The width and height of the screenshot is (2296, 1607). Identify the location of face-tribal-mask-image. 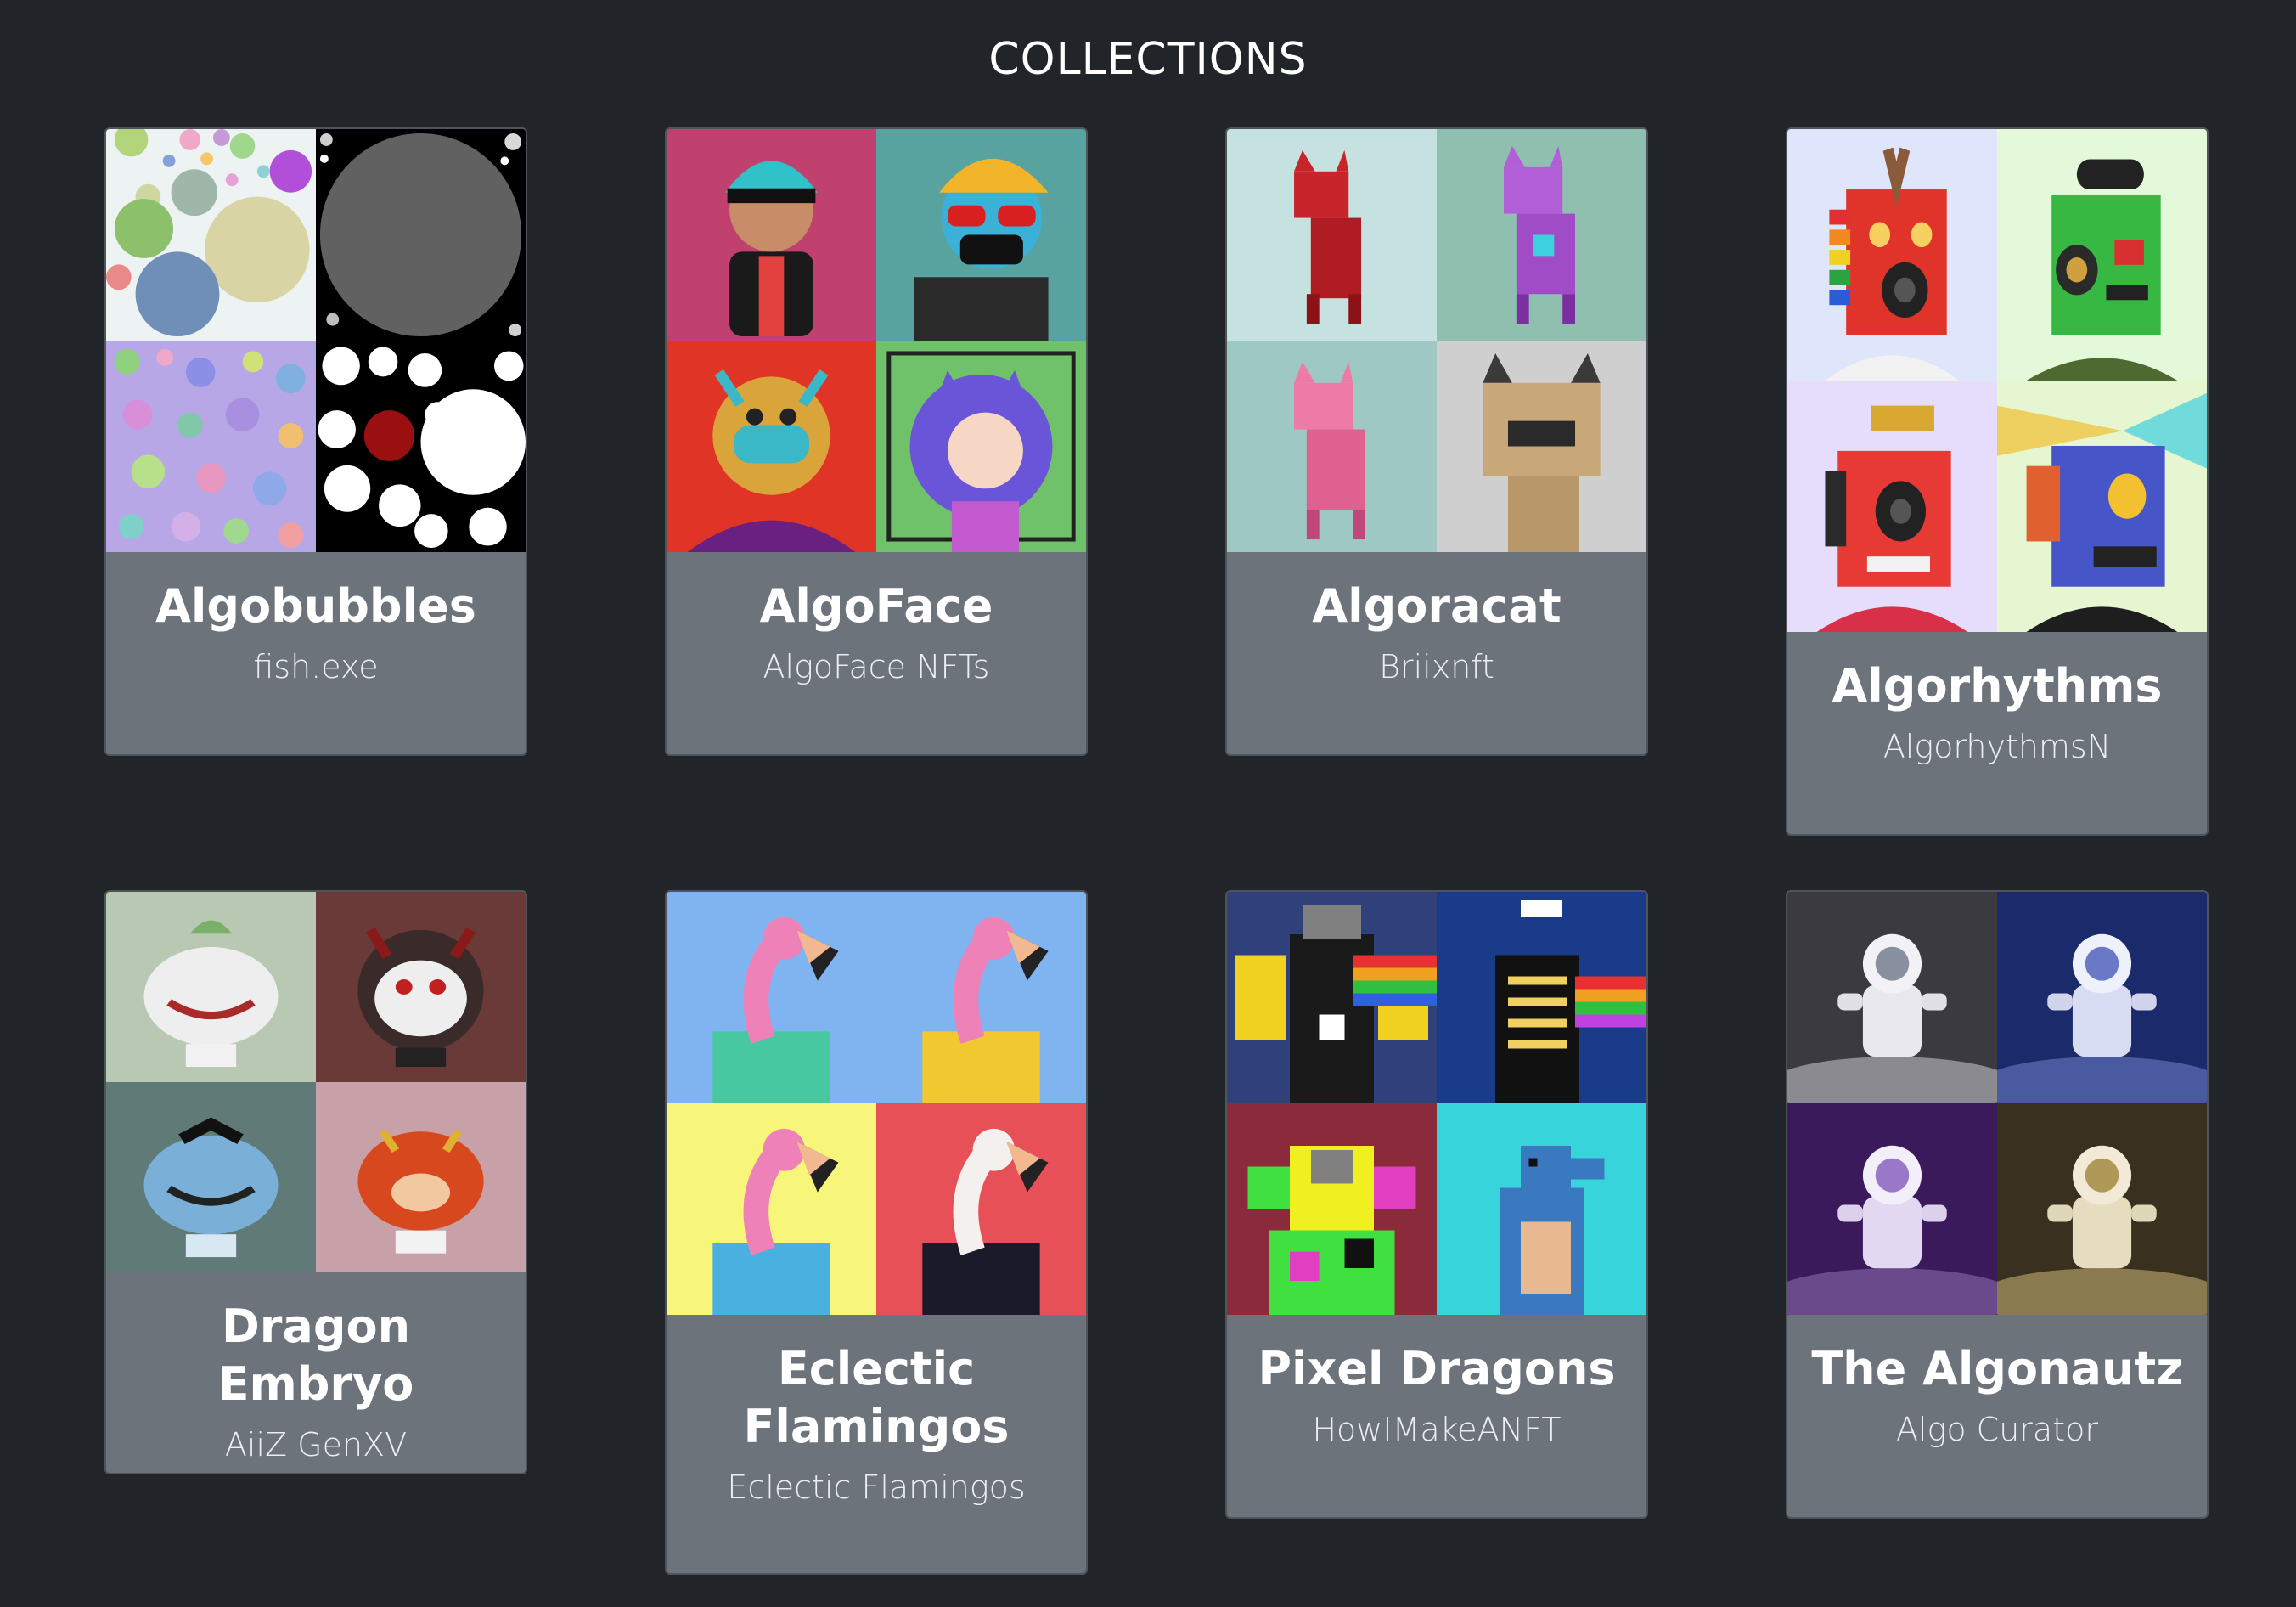
(772, 447).